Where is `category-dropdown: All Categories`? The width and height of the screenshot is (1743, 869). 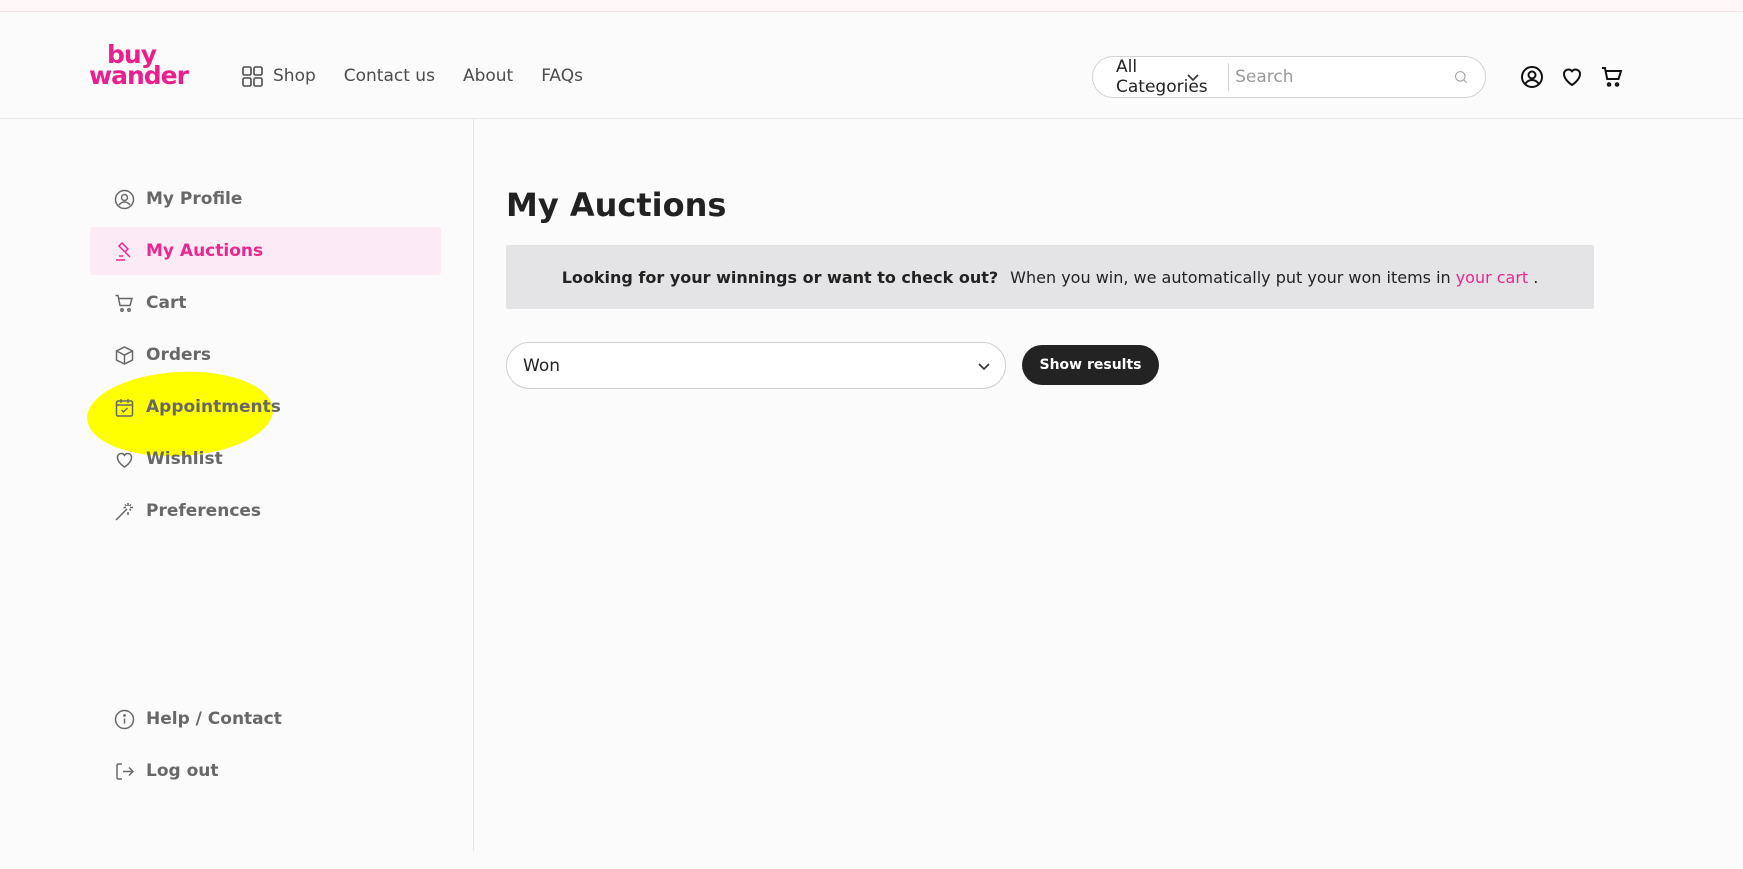 category-dropdown: All Categories is located at coordinates (1160, 77).